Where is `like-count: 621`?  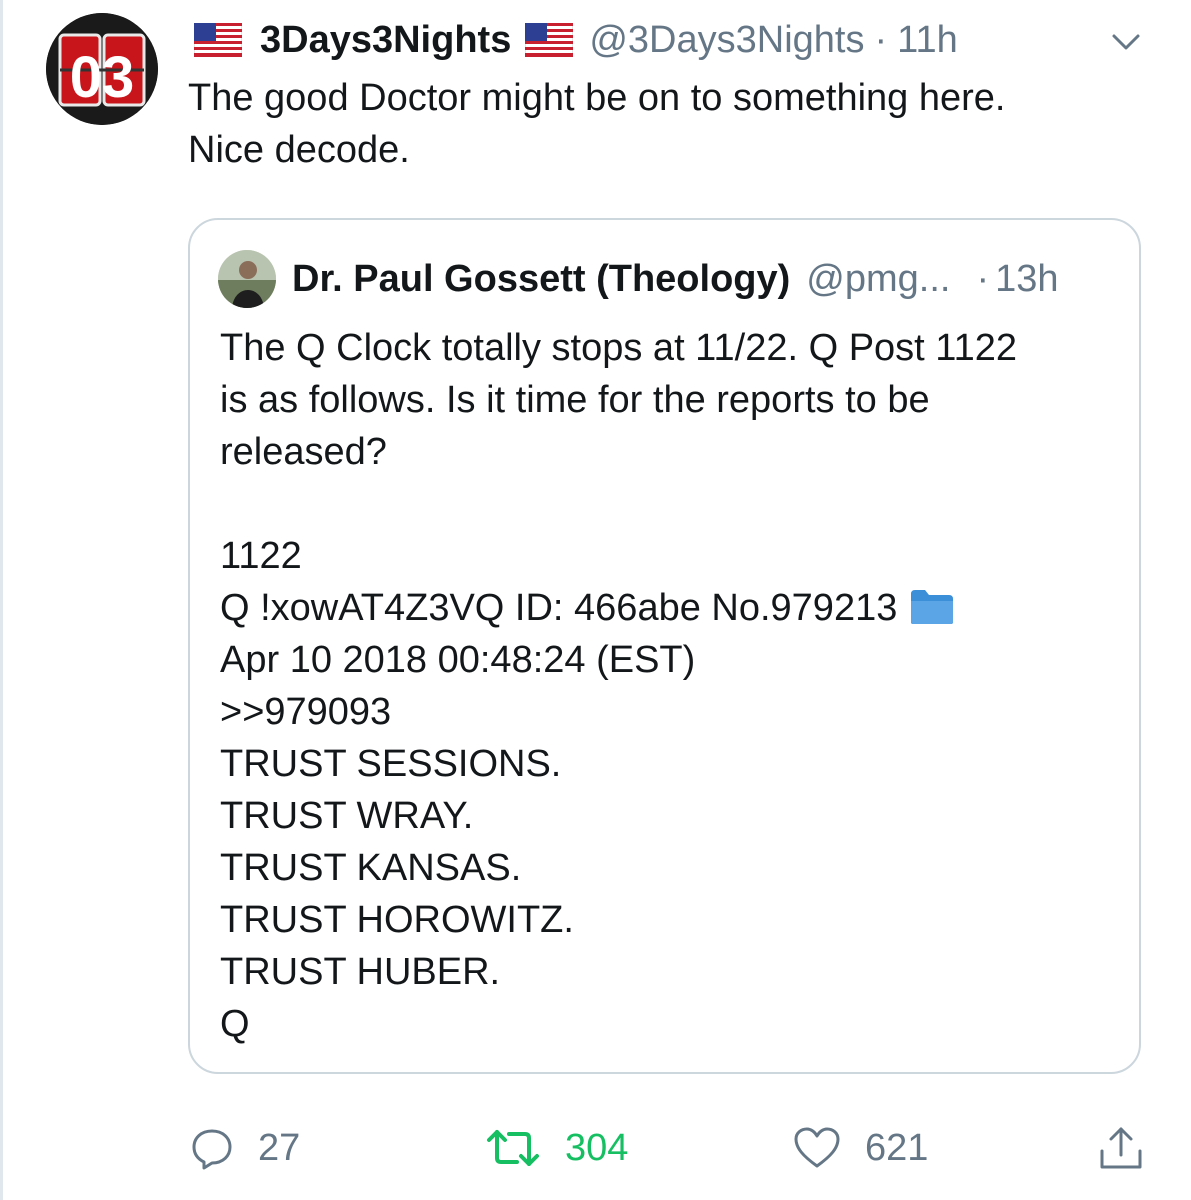 like-count: 621 is located at coordinates (897, 1147).